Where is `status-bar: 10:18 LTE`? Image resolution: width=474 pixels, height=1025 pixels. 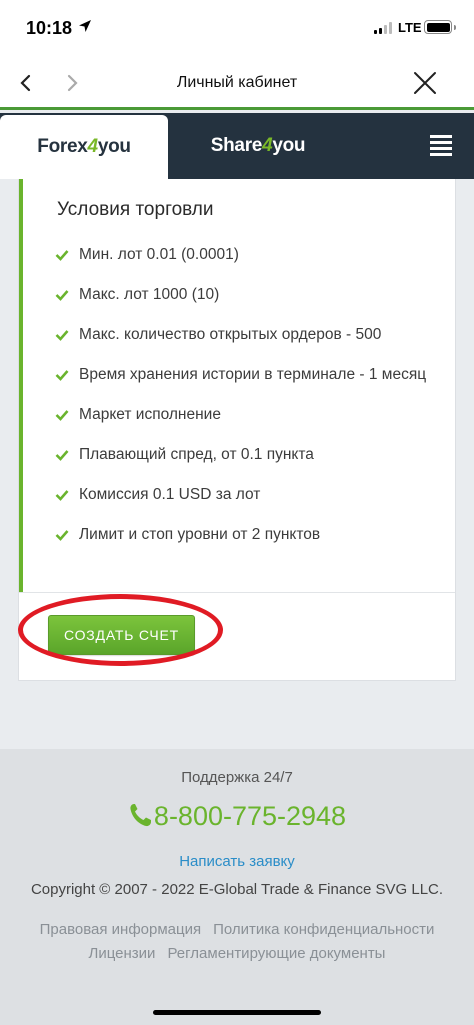 status-bar: 10:18 LTE is located at coordinates (237, 29).